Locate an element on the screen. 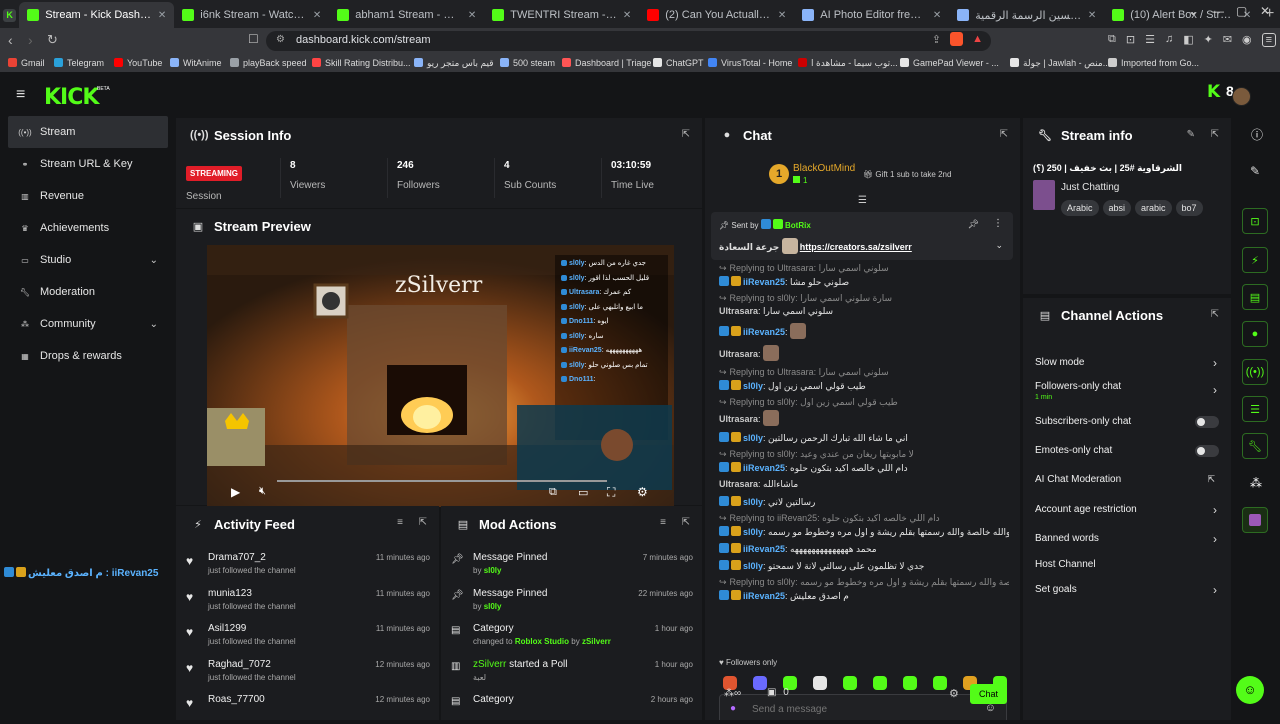  chat-message: Ultrasara: سلوني اسمي سارا is located at coordinates (864, 311).